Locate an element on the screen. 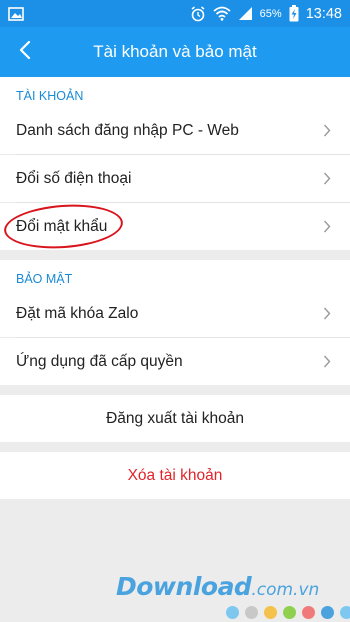 This screenshot has width=350, height=622. back-button is located at coordinates (25, 52).